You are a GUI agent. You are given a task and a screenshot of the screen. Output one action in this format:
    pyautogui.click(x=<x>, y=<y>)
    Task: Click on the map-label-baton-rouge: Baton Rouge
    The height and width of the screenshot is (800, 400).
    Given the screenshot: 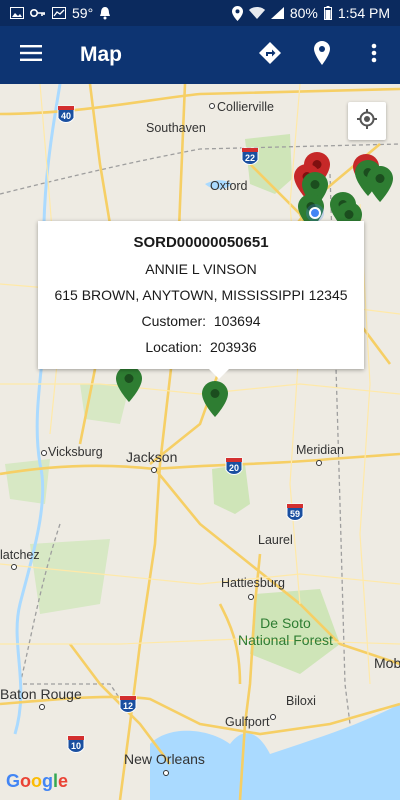 What is the action you would take?
    pyautogui.click(x=41, y=694)
    